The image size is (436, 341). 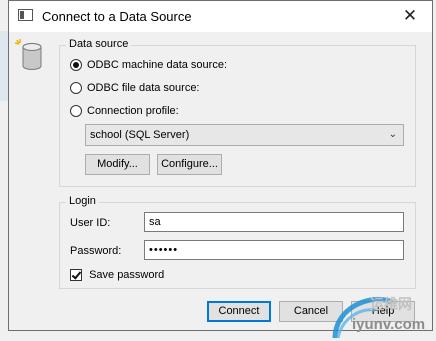 What do you see at coordinates (392, 134) in the screenshot?
I see `chevron-down-icon: ⌄` at bounding box center [392, 134].